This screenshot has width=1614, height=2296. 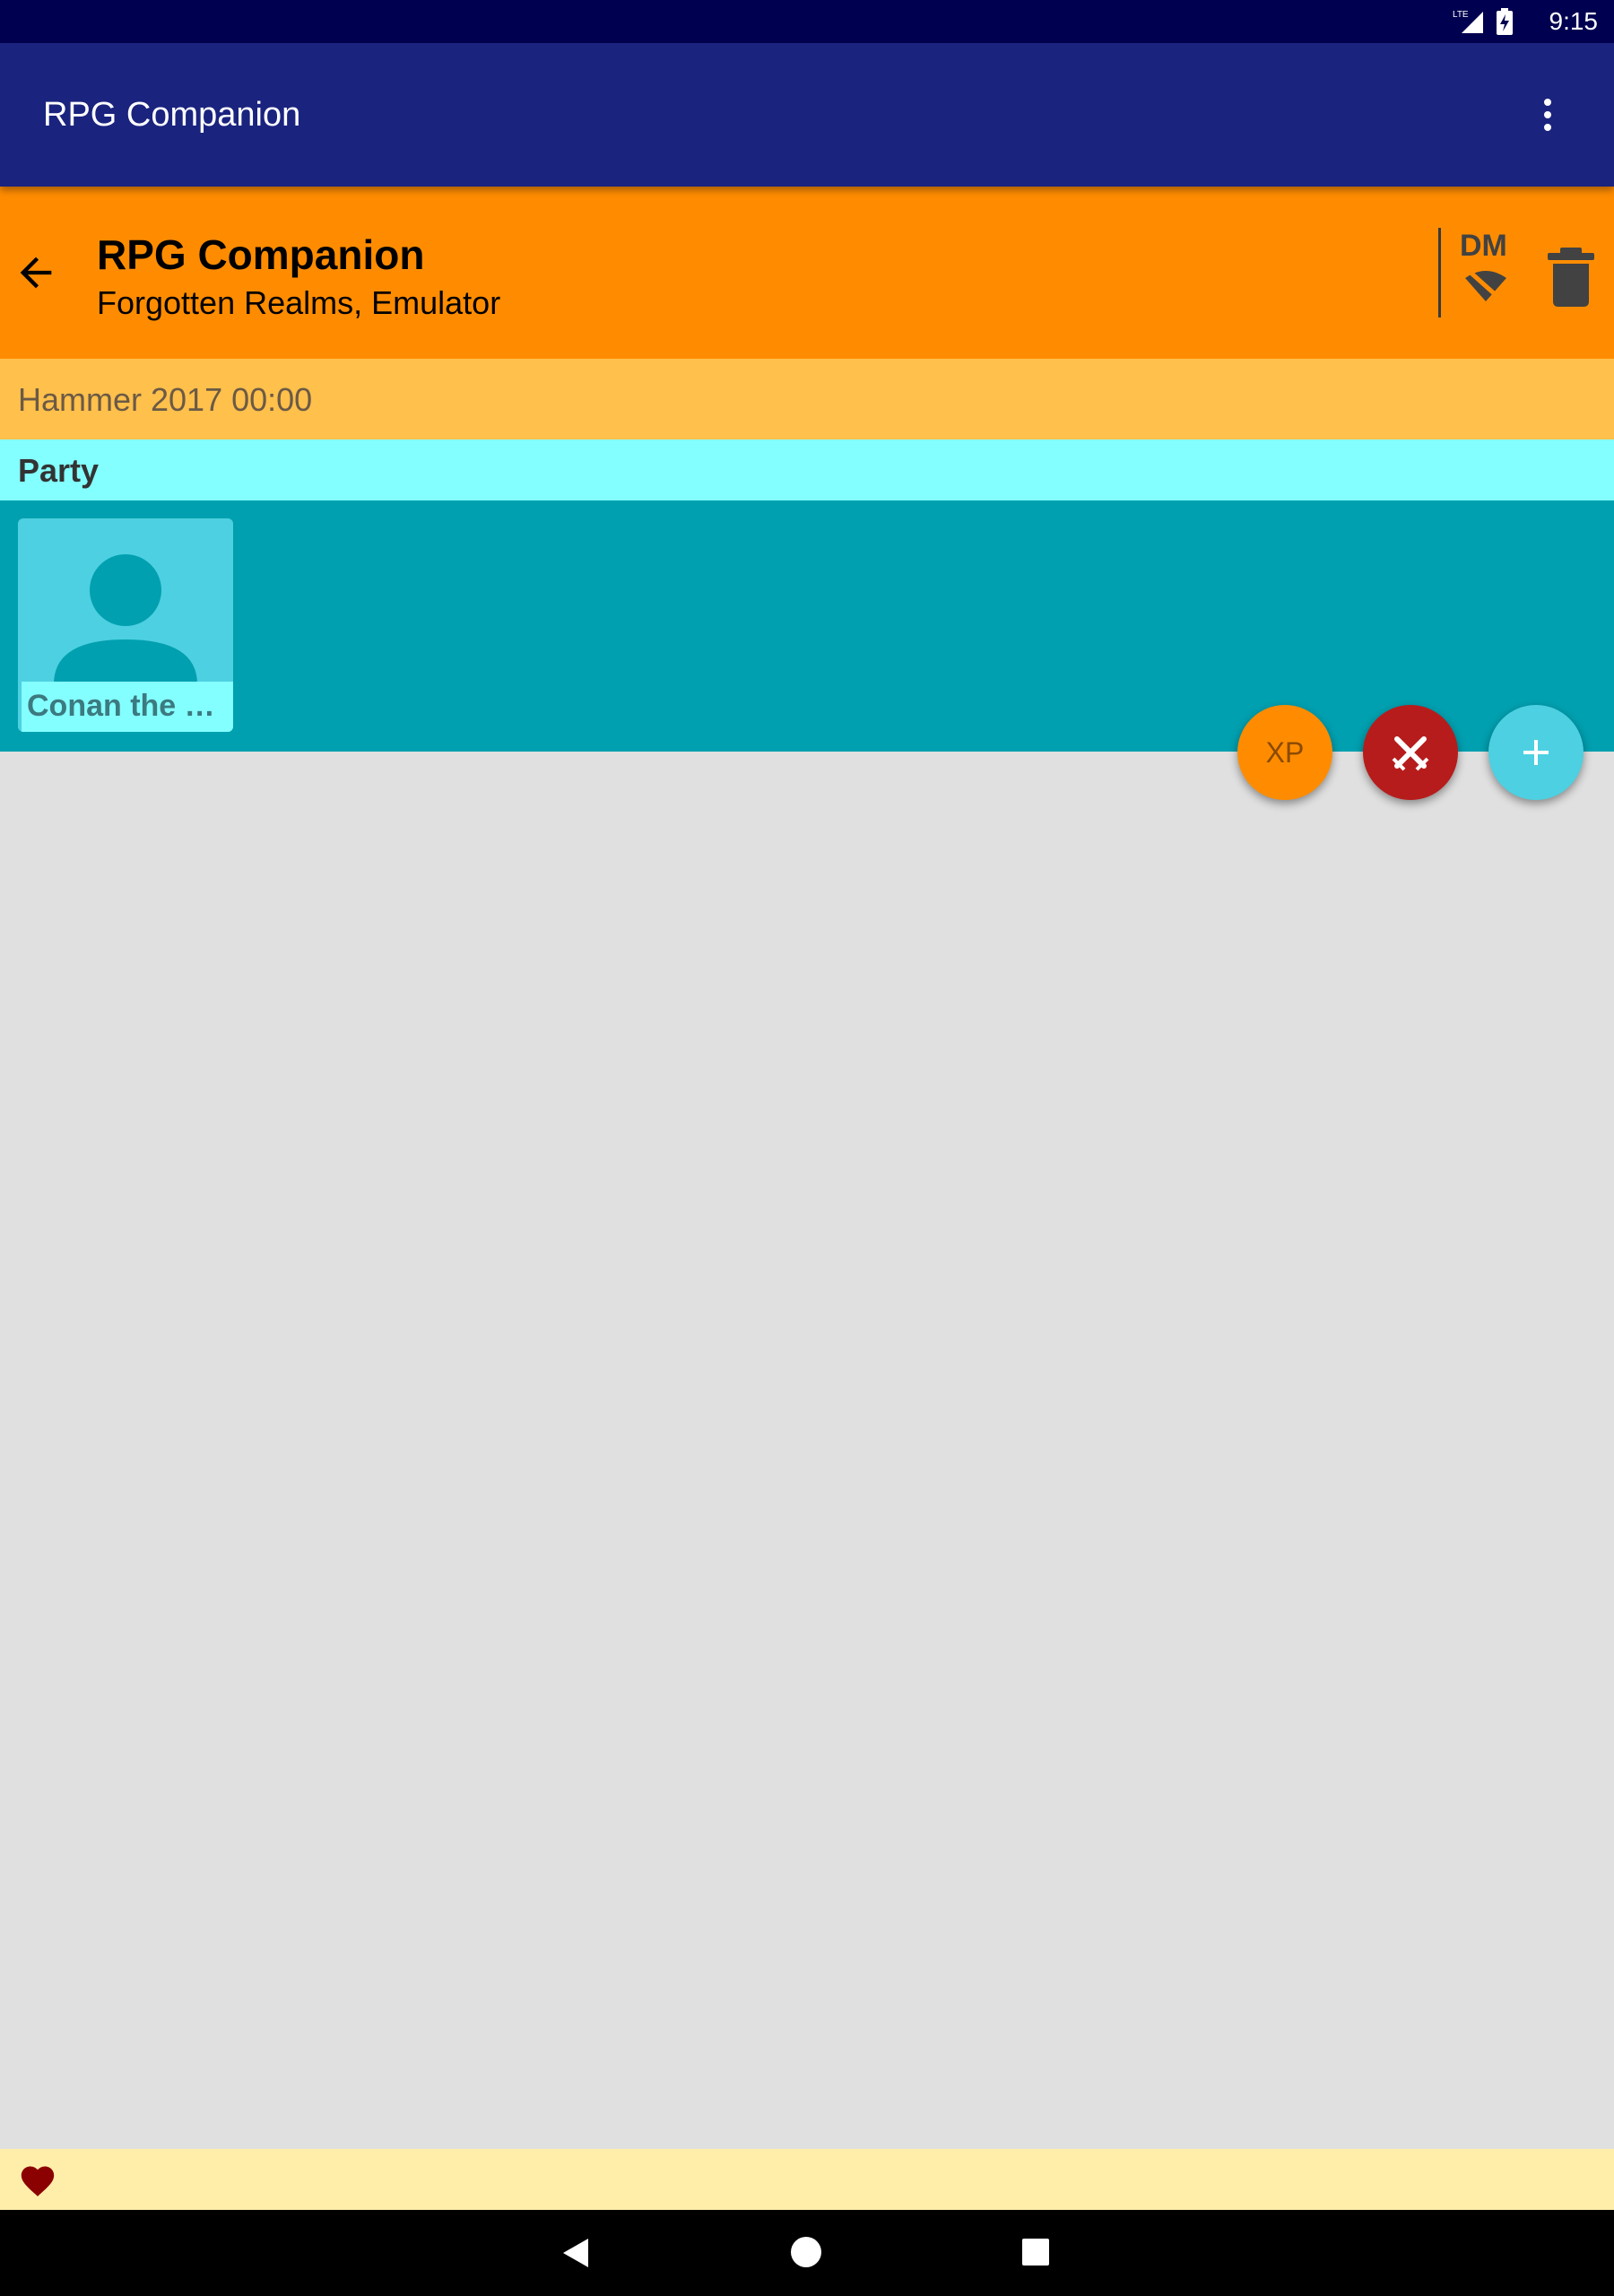 I want to click on navigation-bar, so click(x=807, y=2253).